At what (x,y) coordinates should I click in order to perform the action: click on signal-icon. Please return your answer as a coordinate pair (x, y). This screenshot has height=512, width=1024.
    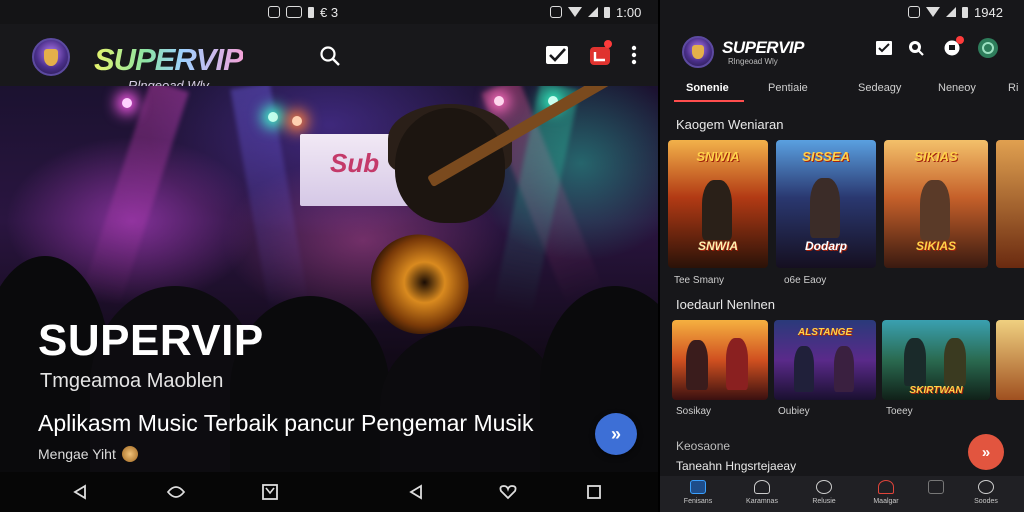
    Looking at the image, I should click on (951, 12).